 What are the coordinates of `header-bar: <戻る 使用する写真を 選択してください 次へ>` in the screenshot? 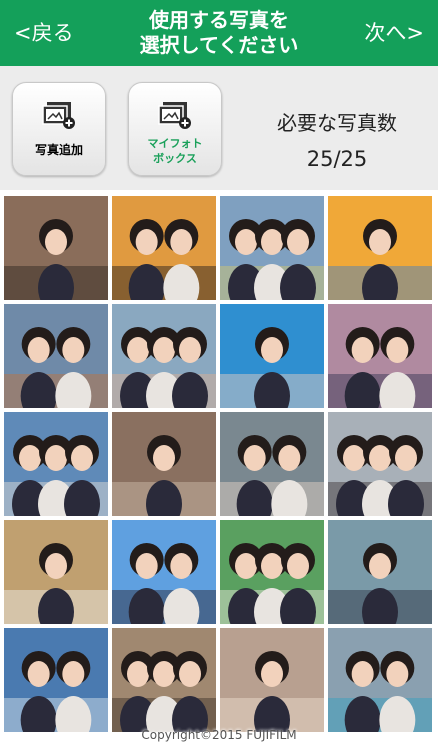 It's located at (219, 33).